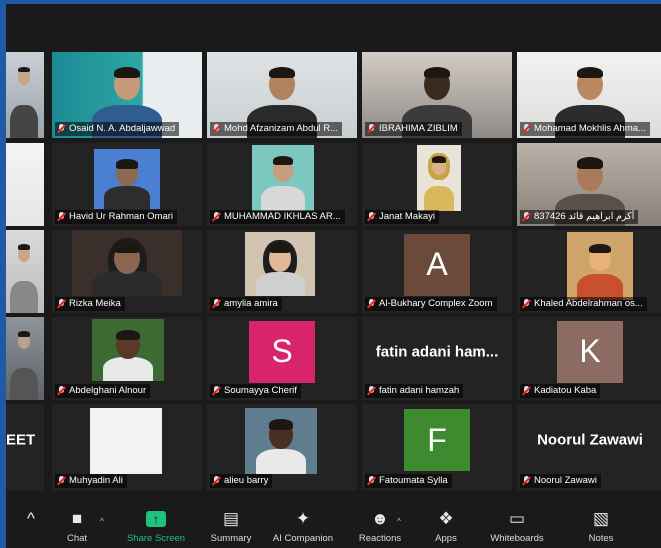 This screenshot has width=661, height=548. I want to click on chat-label: Chat, so click(77, 538).